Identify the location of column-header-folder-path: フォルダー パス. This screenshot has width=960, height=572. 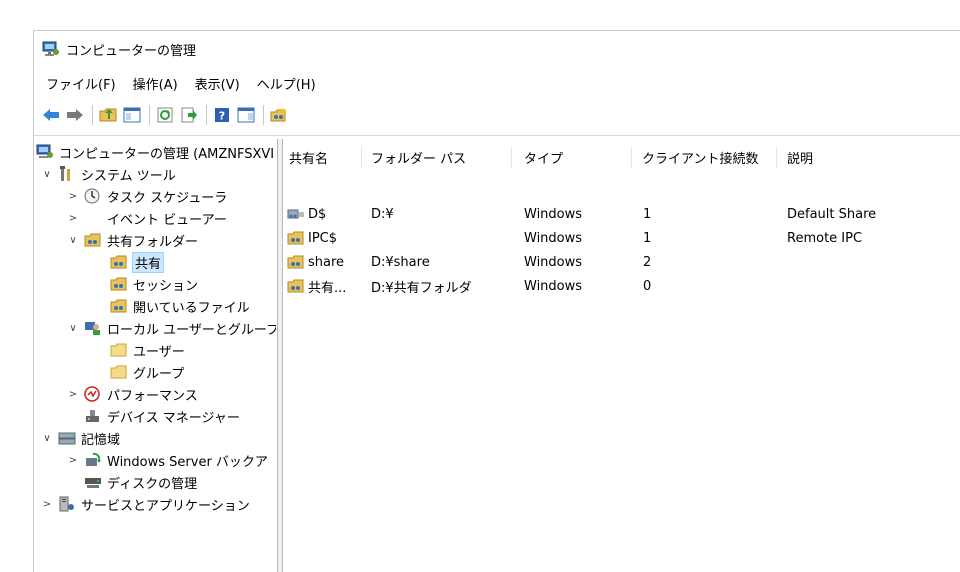
(418, 157).